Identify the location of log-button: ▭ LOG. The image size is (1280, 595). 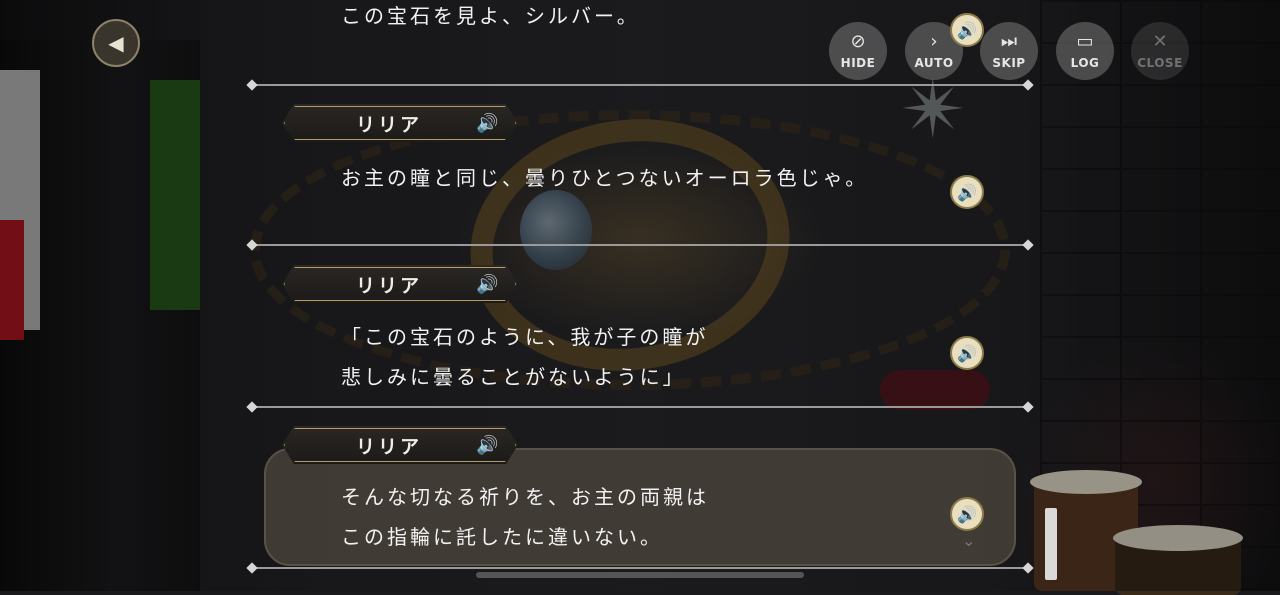
(1085, 51).